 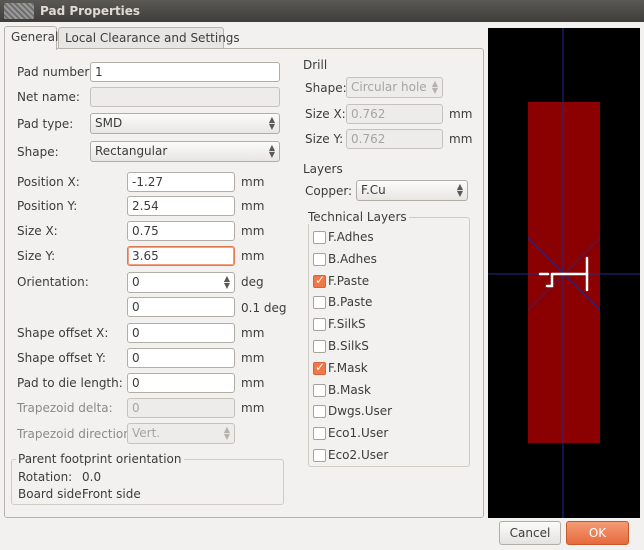 What do you see at coordinates (253, 333) in the screenshot?
I see `shape-offset-x-unit: mm` at bounding box center [253, 333].